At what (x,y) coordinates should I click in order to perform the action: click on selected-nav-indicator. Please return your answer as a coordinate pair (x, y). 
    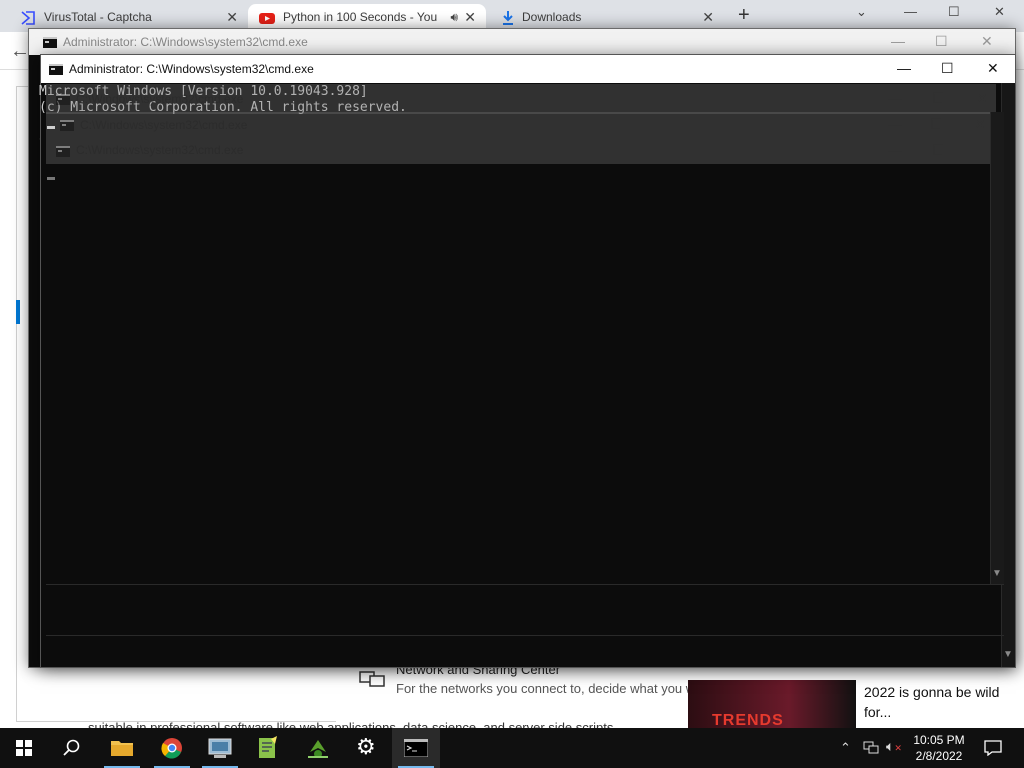
    Looking at the image, I should click on (18, 312).